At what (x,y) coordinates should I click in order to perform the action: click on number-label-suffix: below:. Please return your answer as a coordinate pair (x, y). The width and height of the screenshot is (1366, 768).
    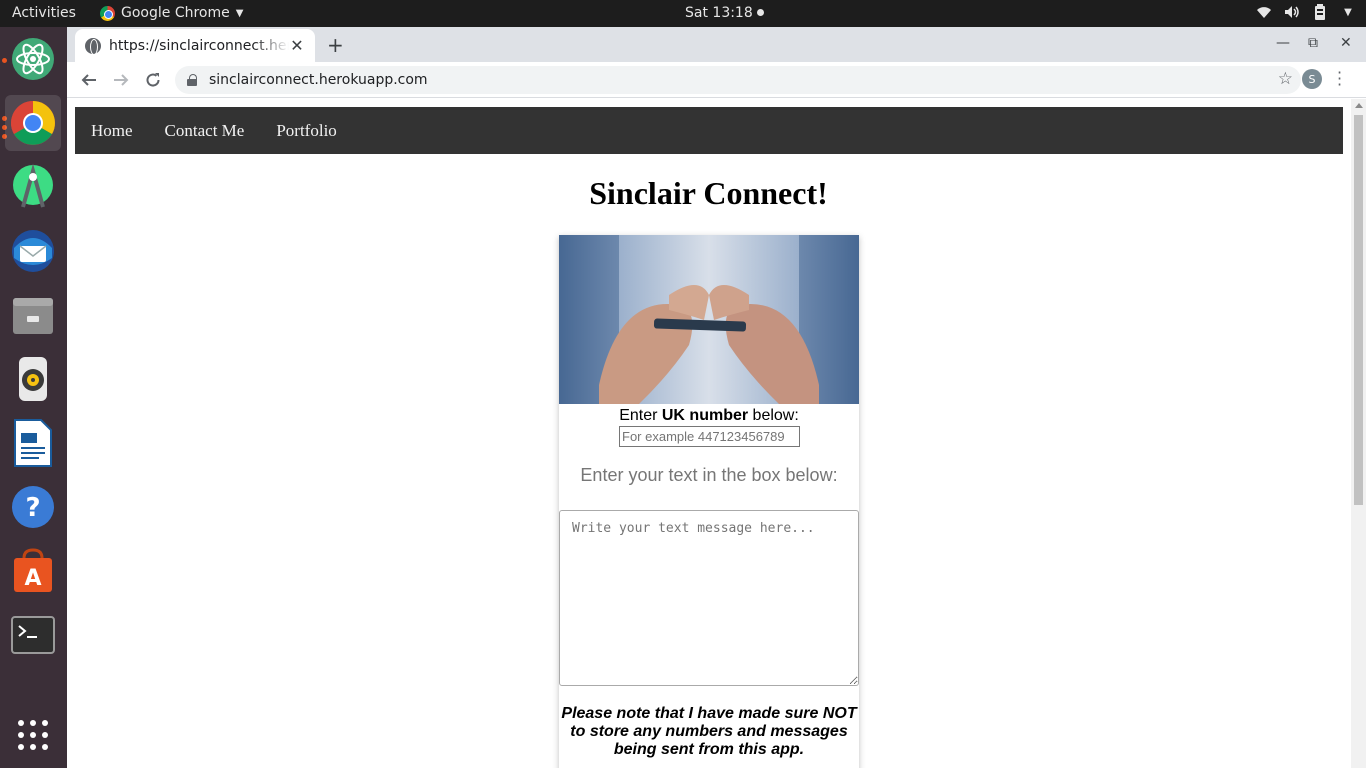
    Looking at the image, I should click on (773, 415).